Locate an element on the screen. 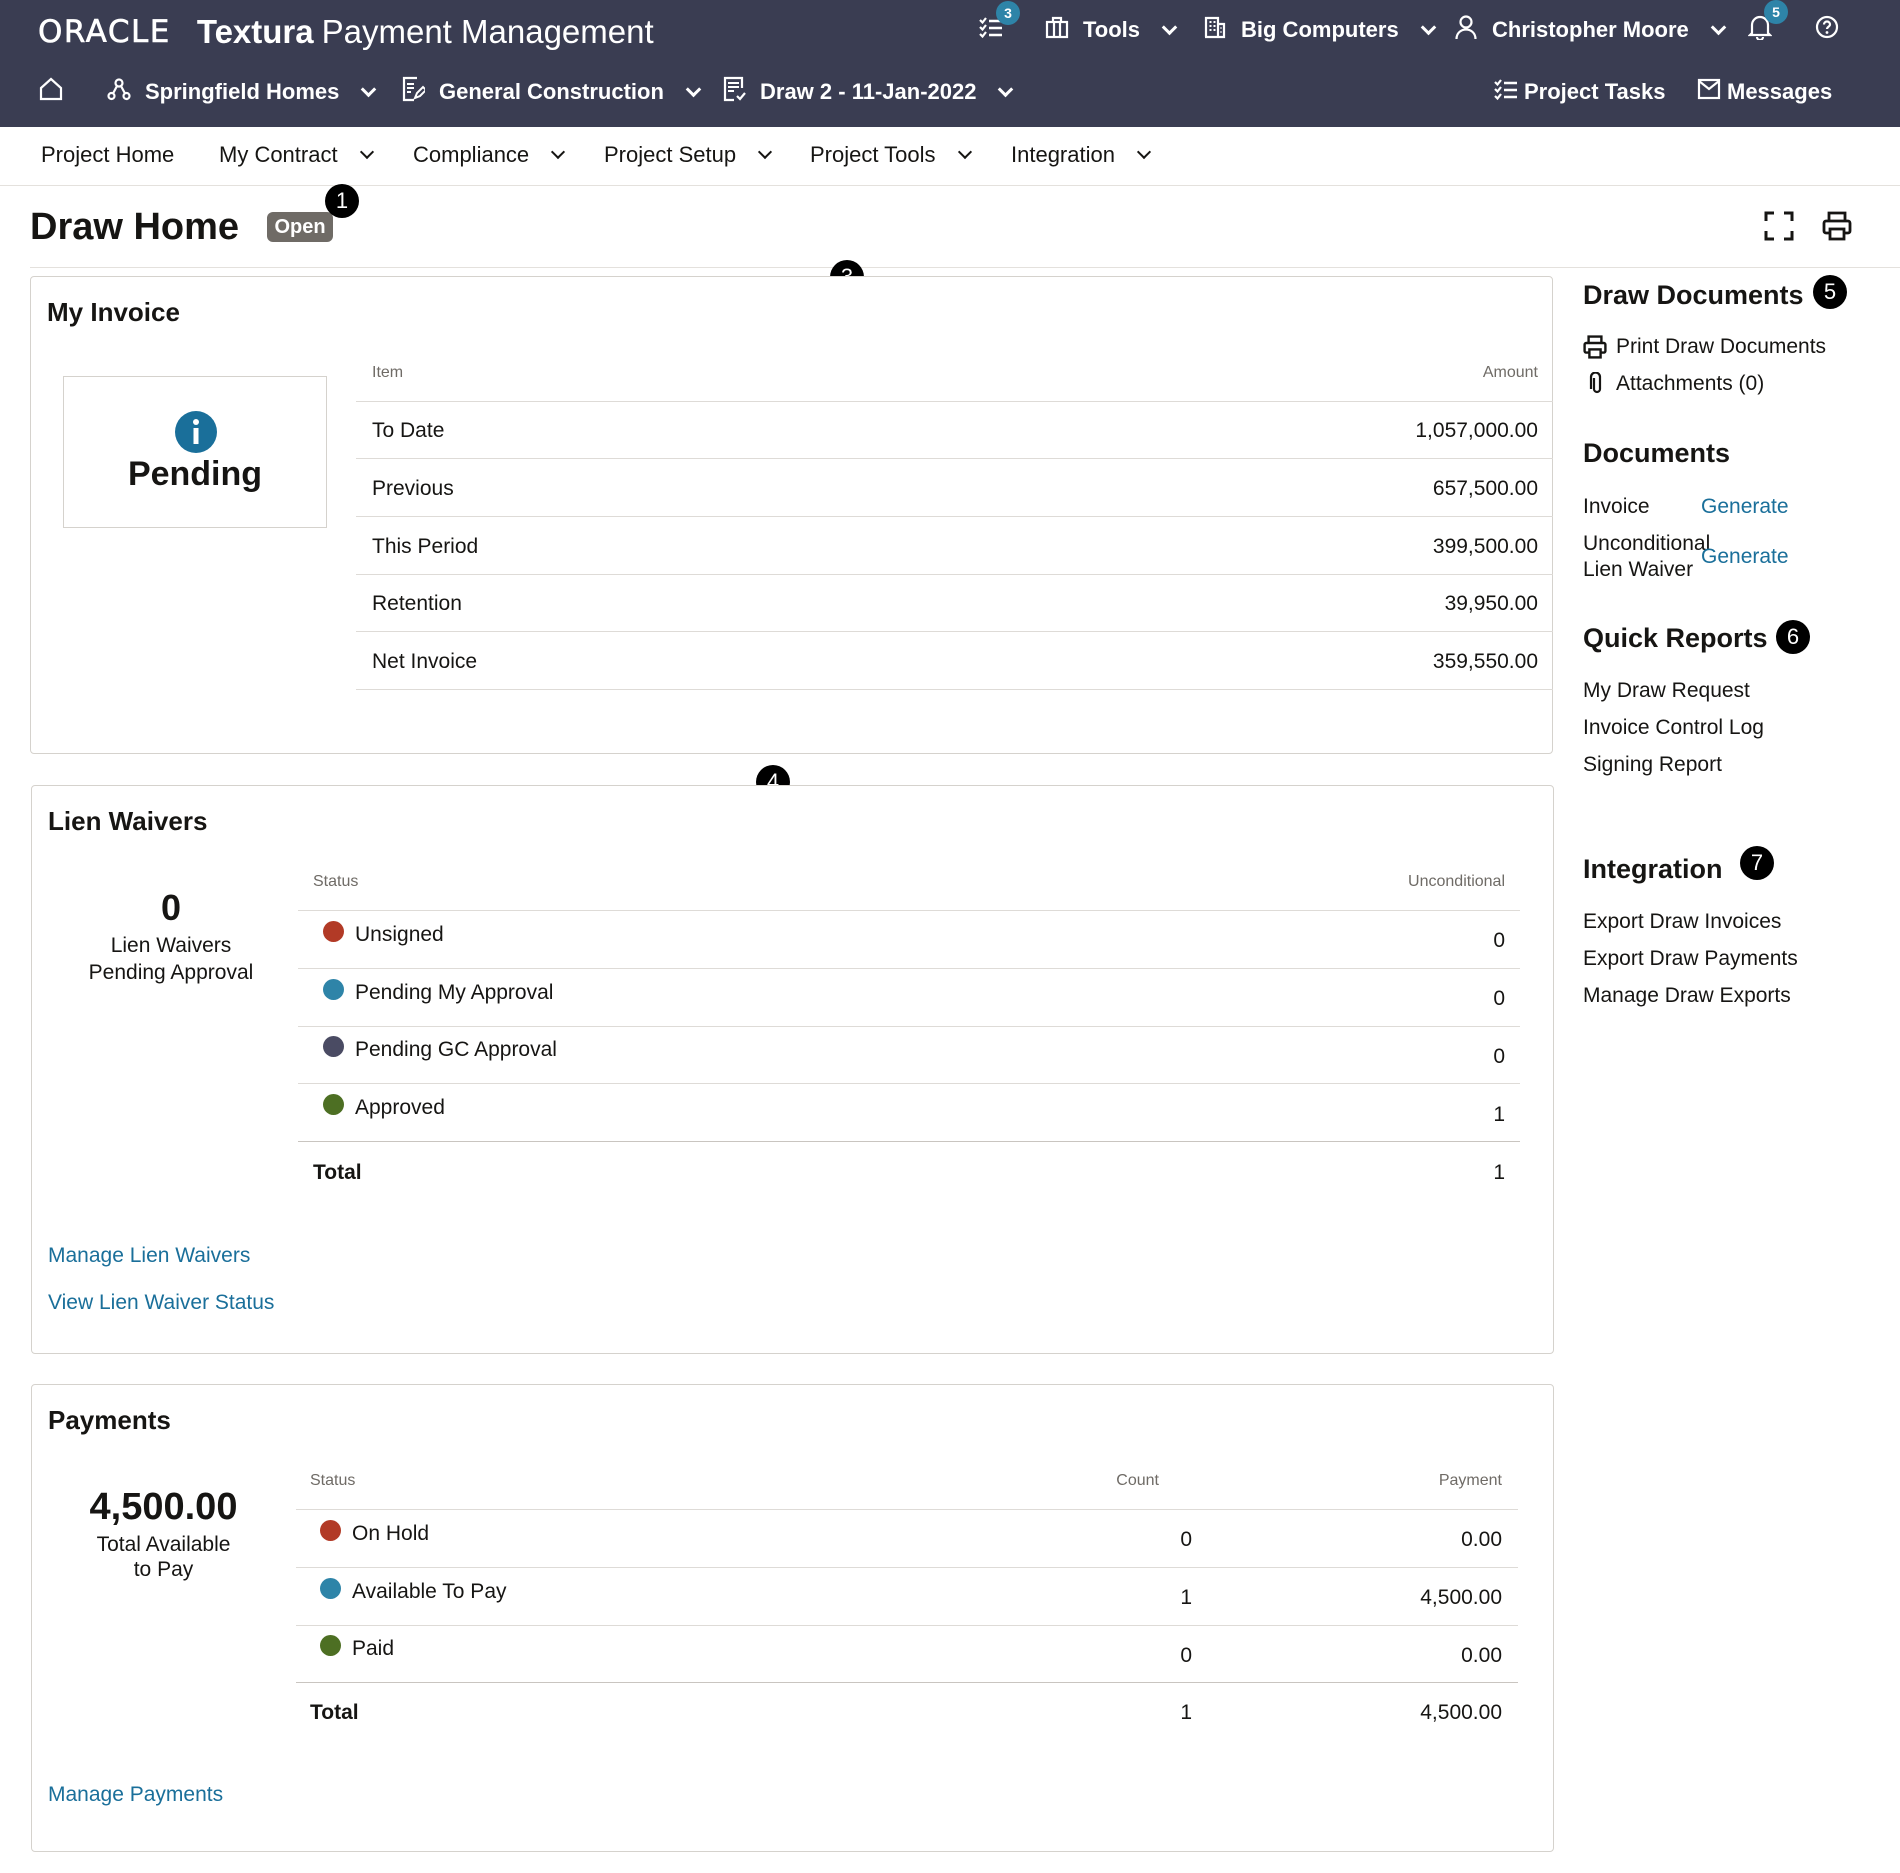  pending-waivers-caption: Lien Waivers is located at coordinates (171, 945).